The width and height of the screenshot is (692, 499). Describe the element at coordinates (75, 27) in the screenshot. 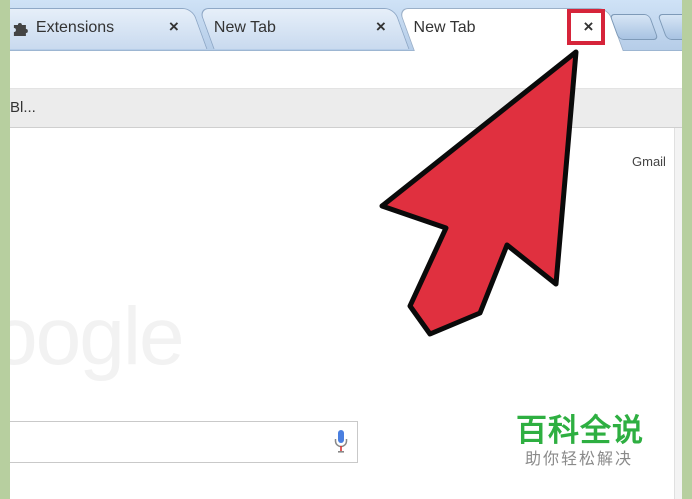

I see `tab-label: Extensions` at that location.